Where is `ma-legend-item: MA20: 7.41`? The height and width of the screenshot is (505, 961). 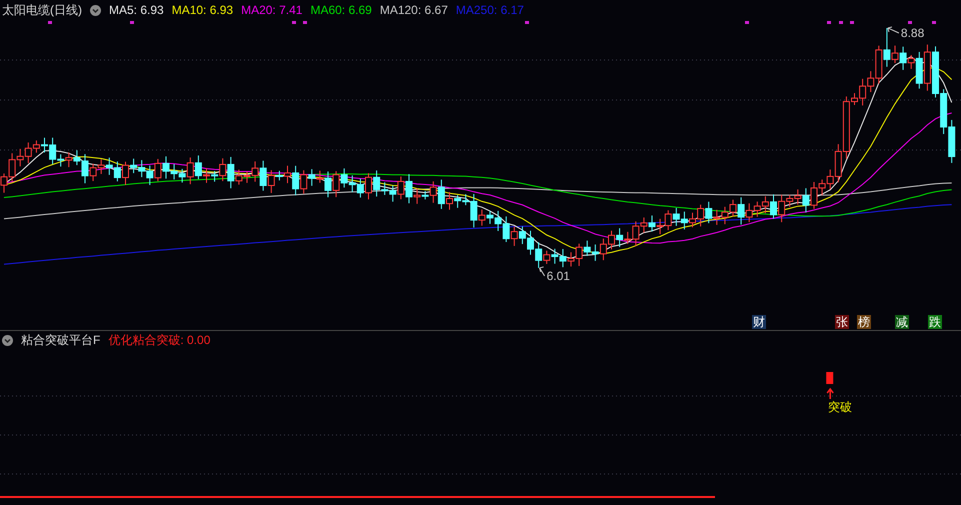
ma-legend-item: MA20: 7.41 is located at coordinates (271, 10).